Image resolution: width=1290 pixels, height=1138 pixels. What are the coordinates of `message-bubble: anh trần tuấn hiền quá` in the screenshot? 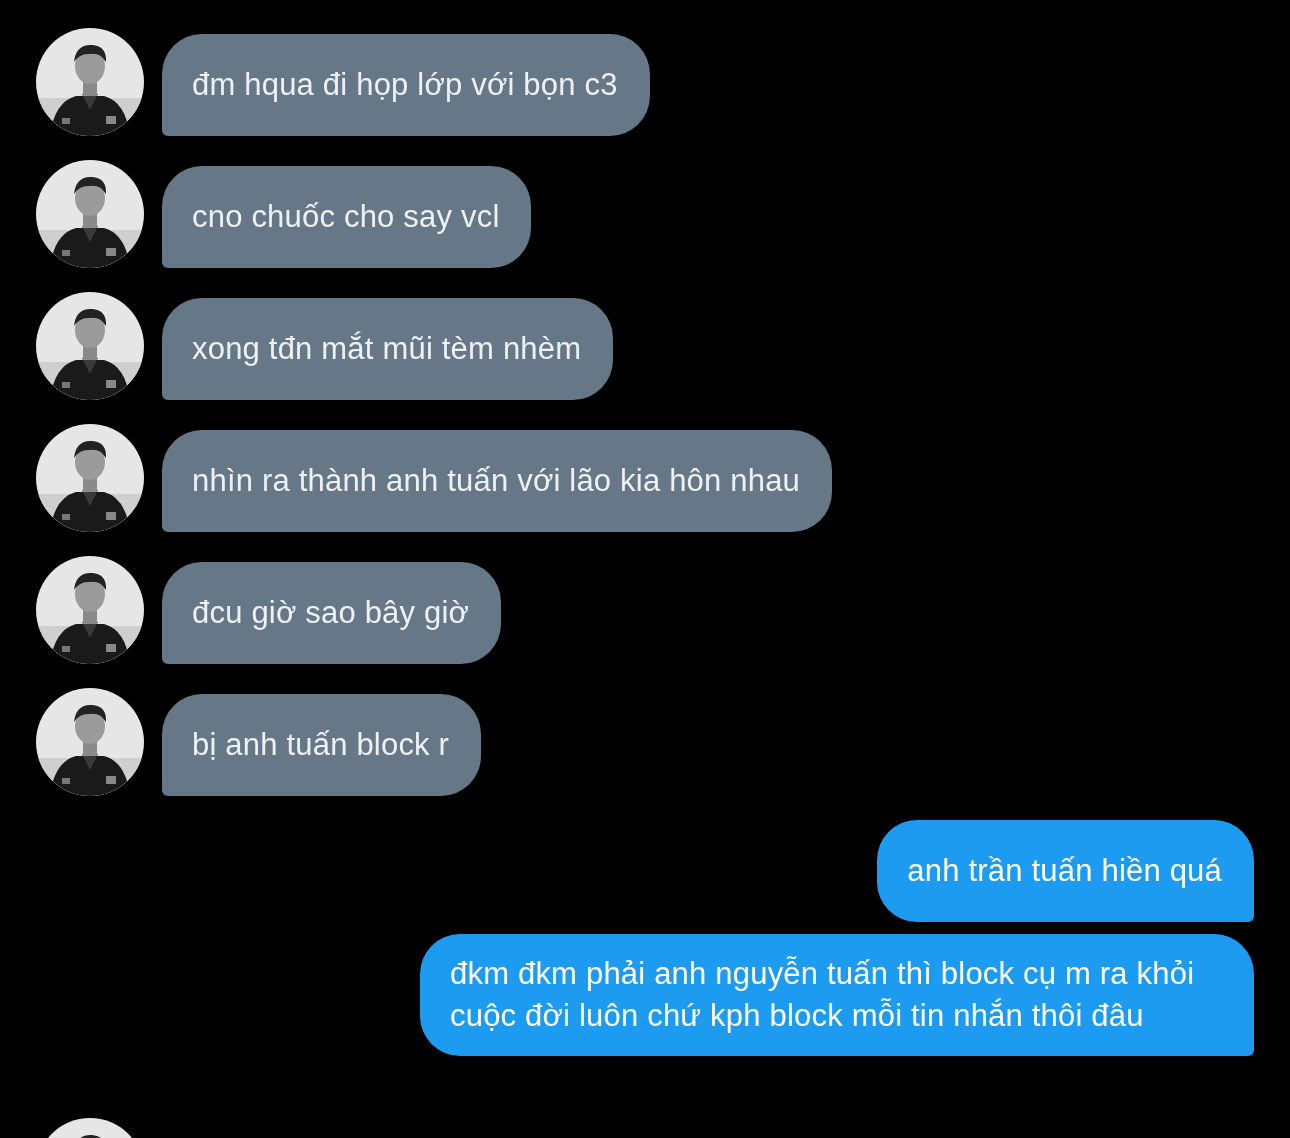 It's located at (1065, 871).